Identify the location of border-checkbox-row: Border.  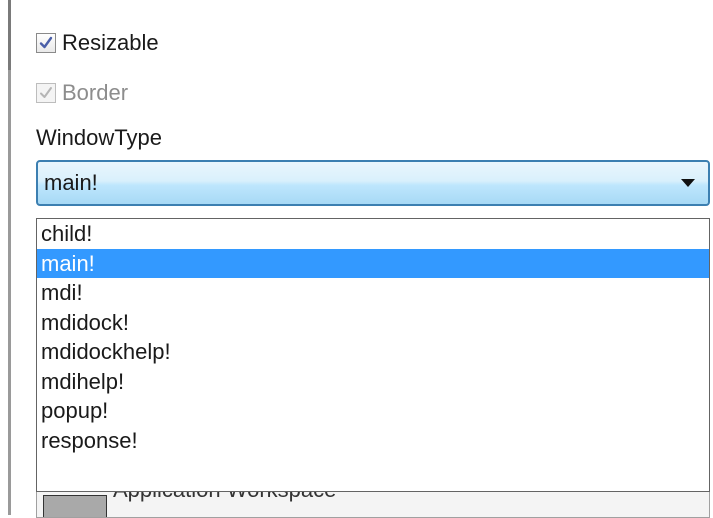
(82, 93).